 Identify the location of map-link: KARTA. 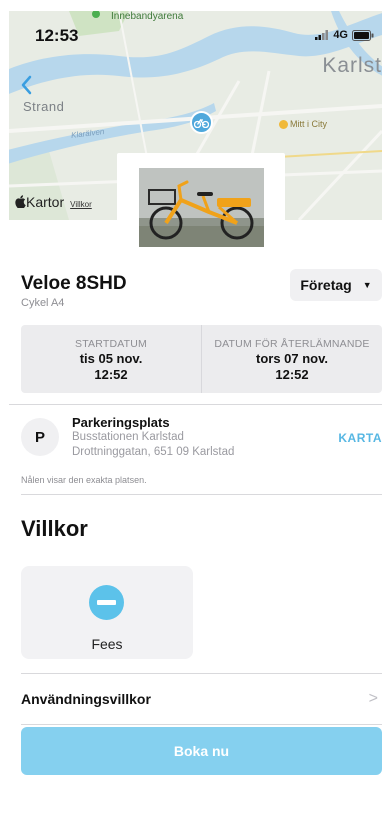
(360, 438).